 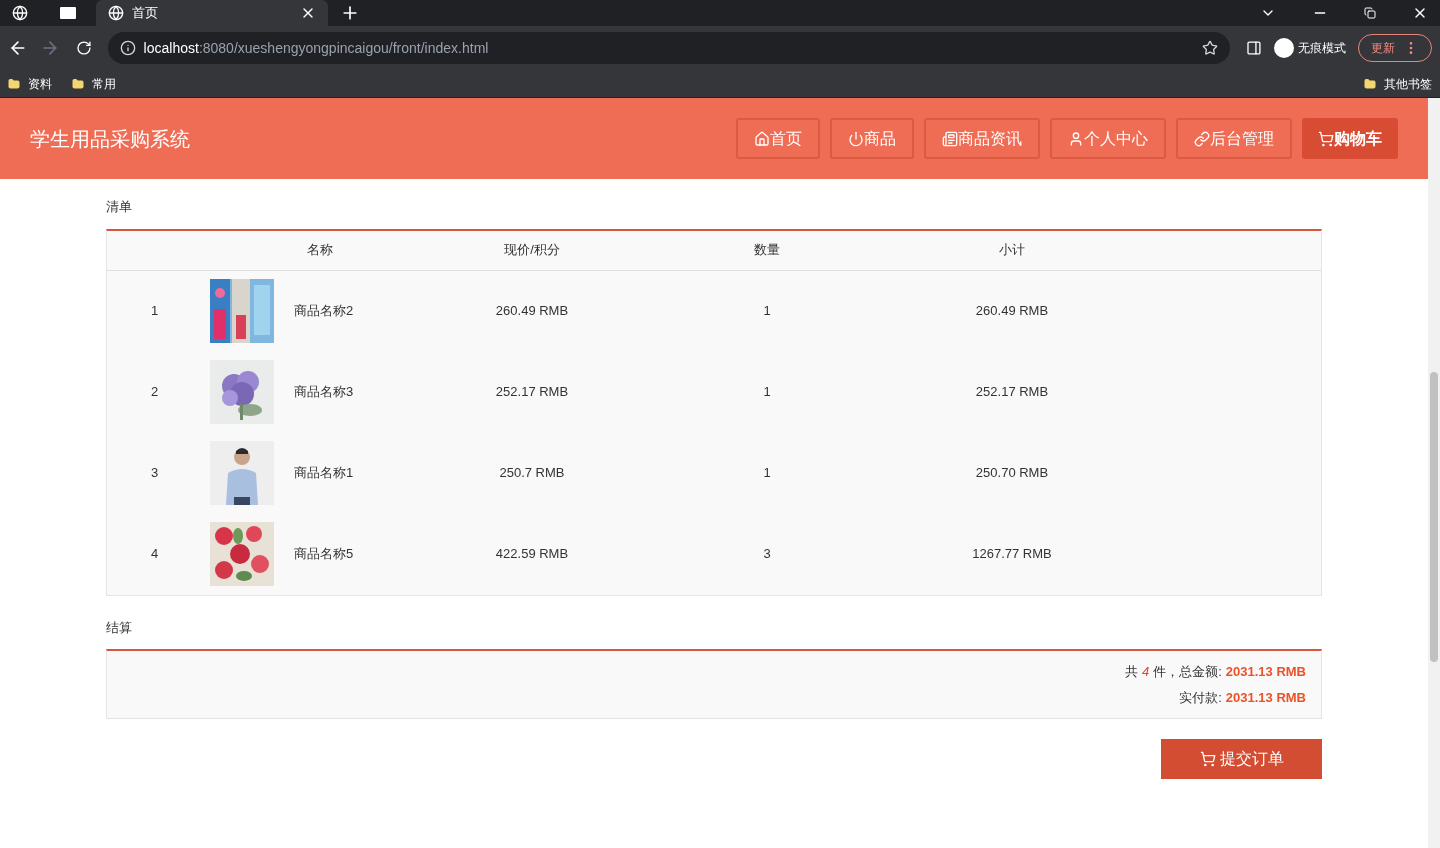 I want to click on link-icon, so click(x=1202, y=138).